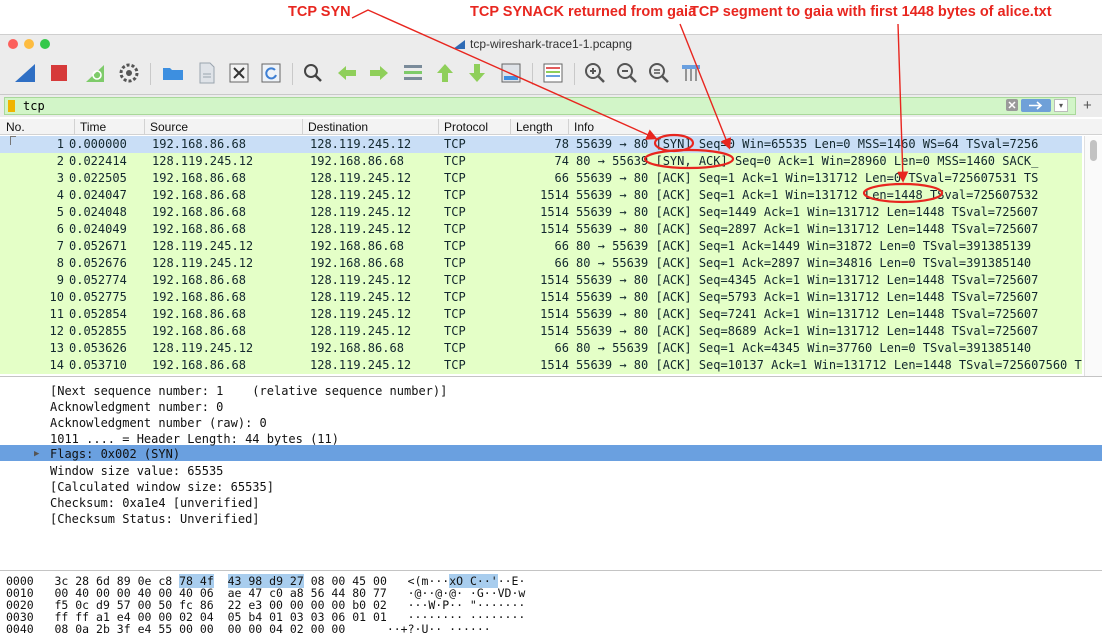 Image resolution: width=1102 pixels, height=634 pixels. I want to click on filter-history-dropdown: ▾, so click(1061, 105).